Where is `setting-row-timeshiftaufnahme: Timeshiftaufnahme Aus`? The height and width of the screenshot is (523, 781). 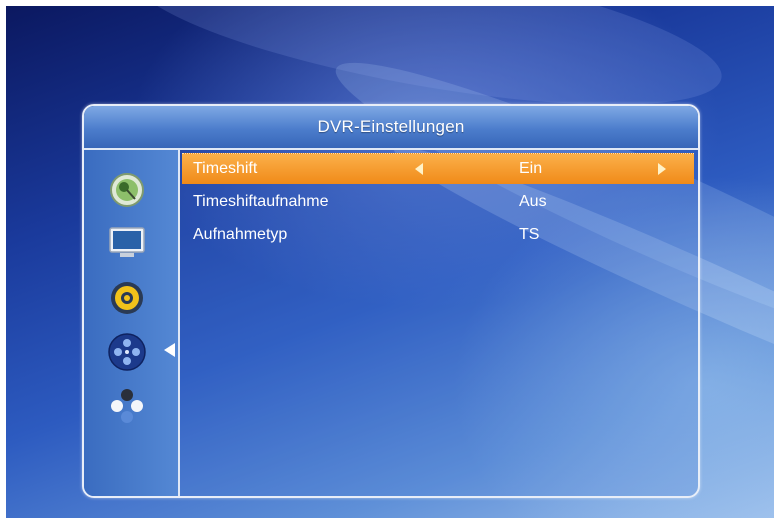
setting-row-timeshiftaufnahme: Timeshiftaufnahme Aus is located at coordinates (438, 202).